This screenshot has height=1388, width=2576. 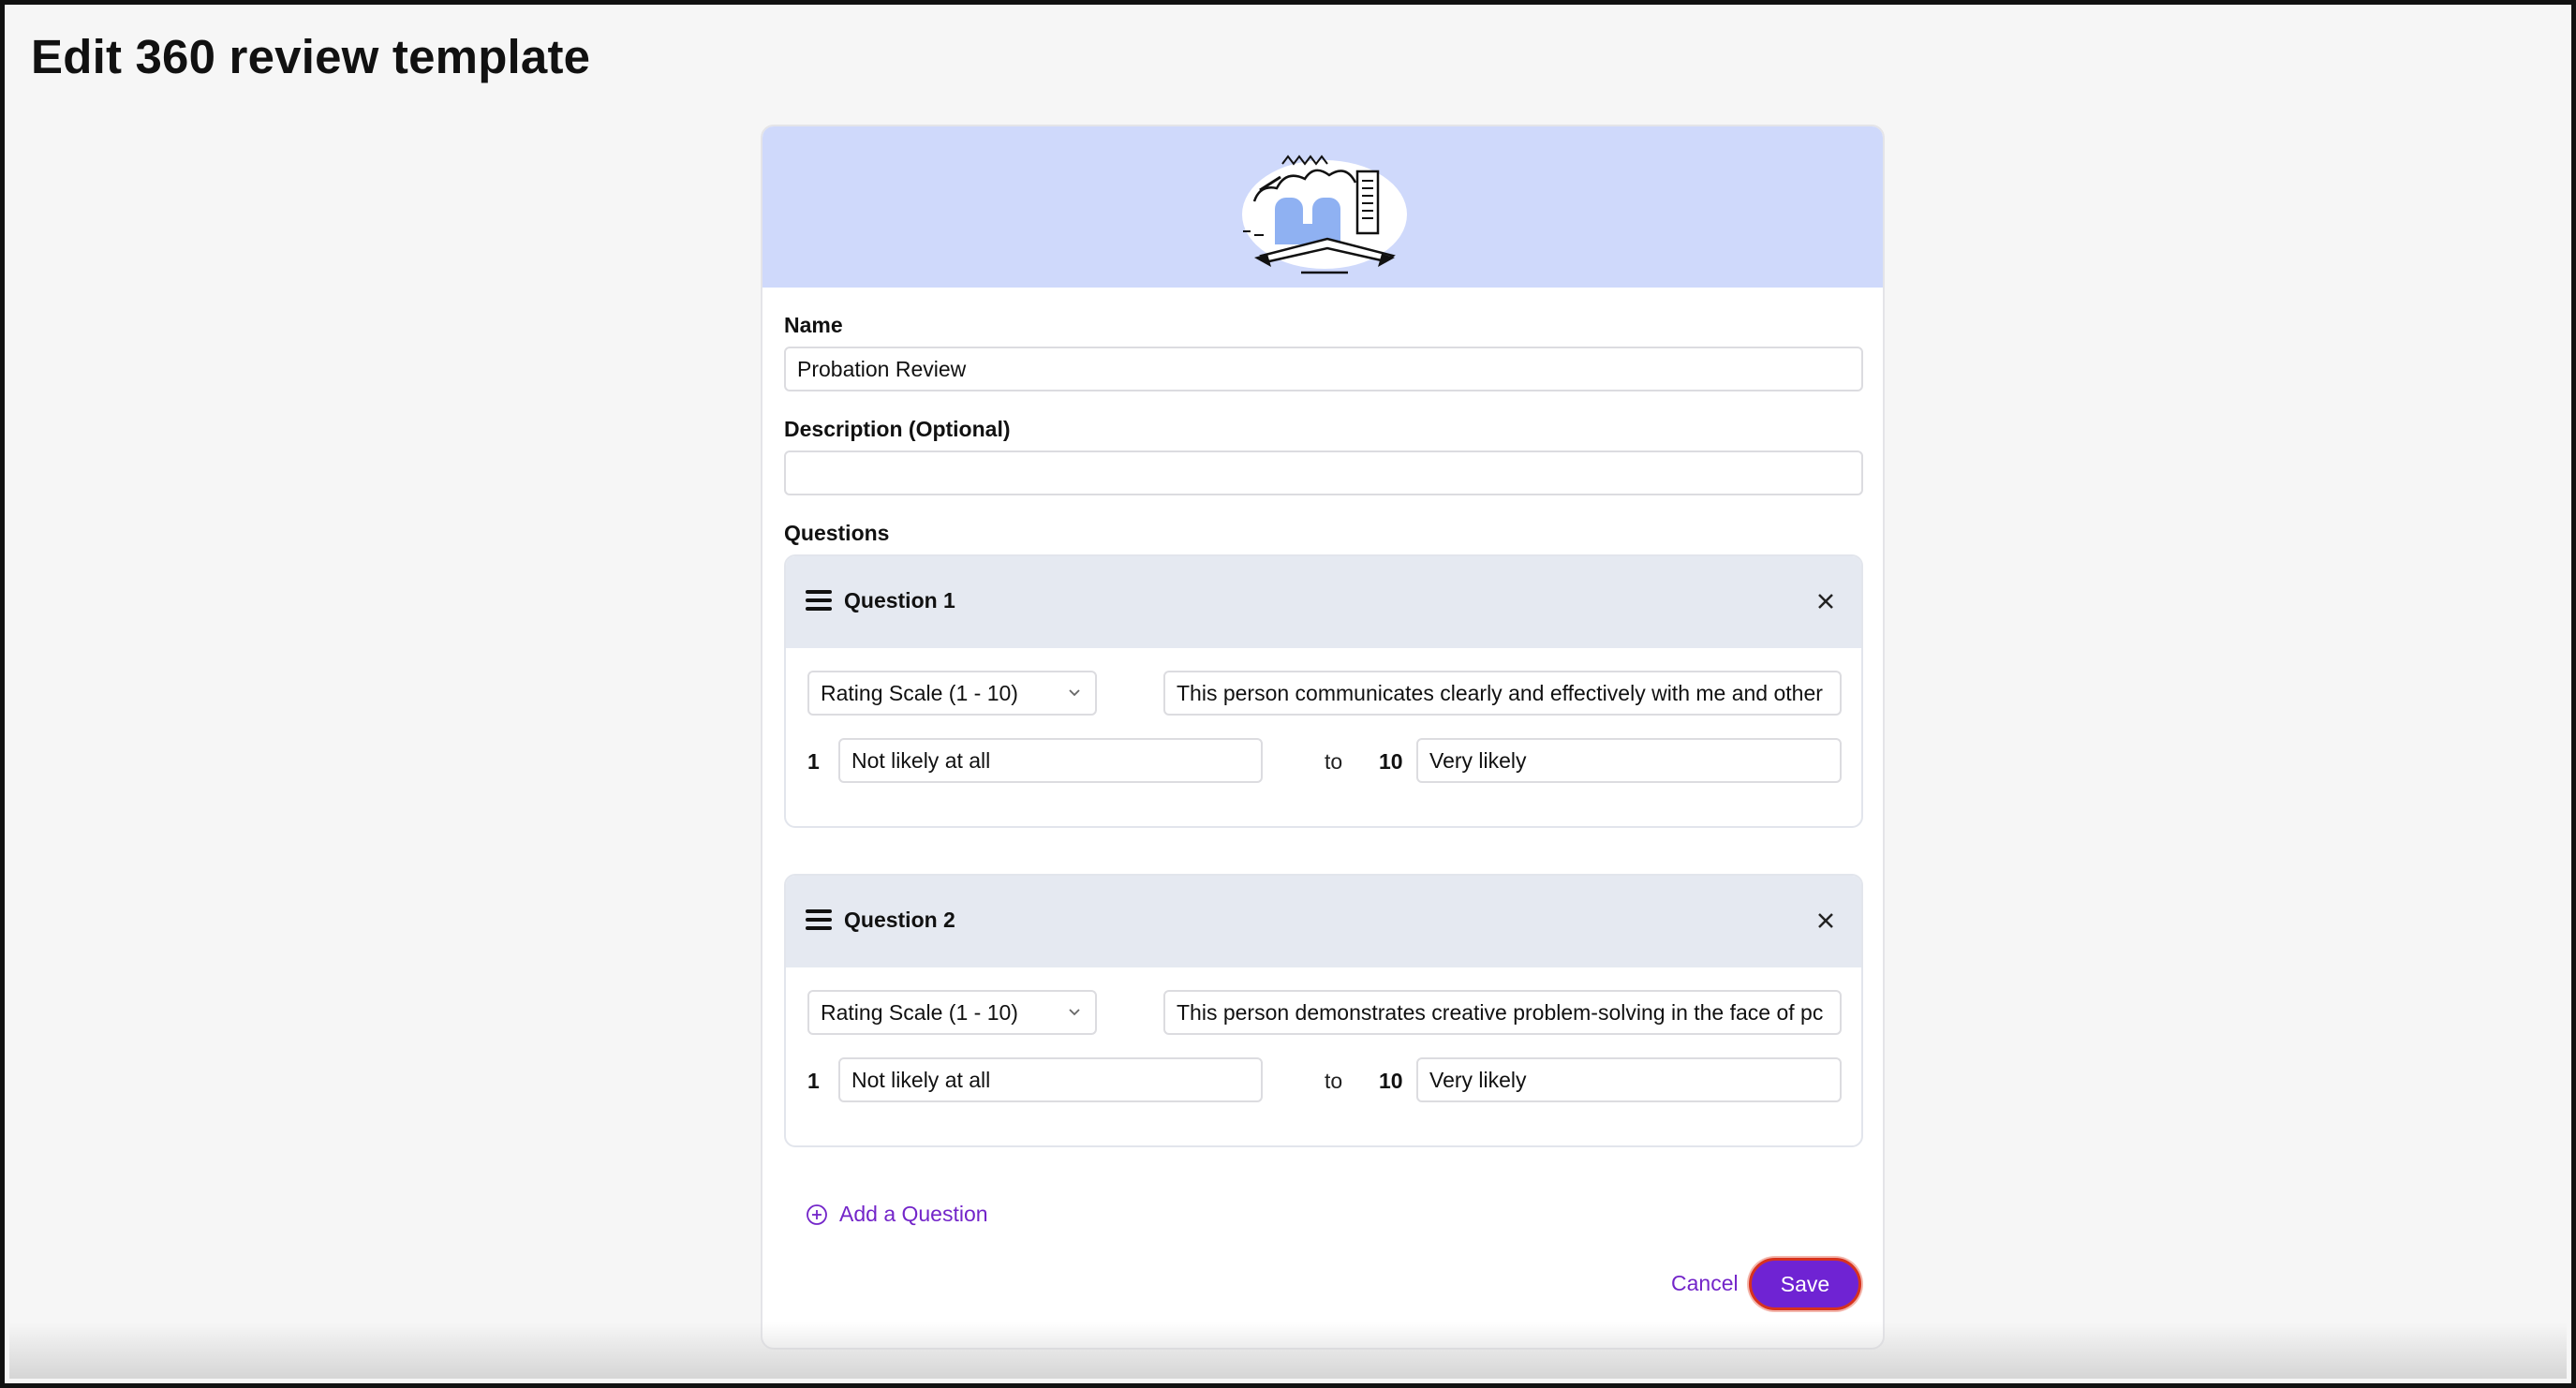 I want to click on name-label: Name, so click(x=813, y=325).